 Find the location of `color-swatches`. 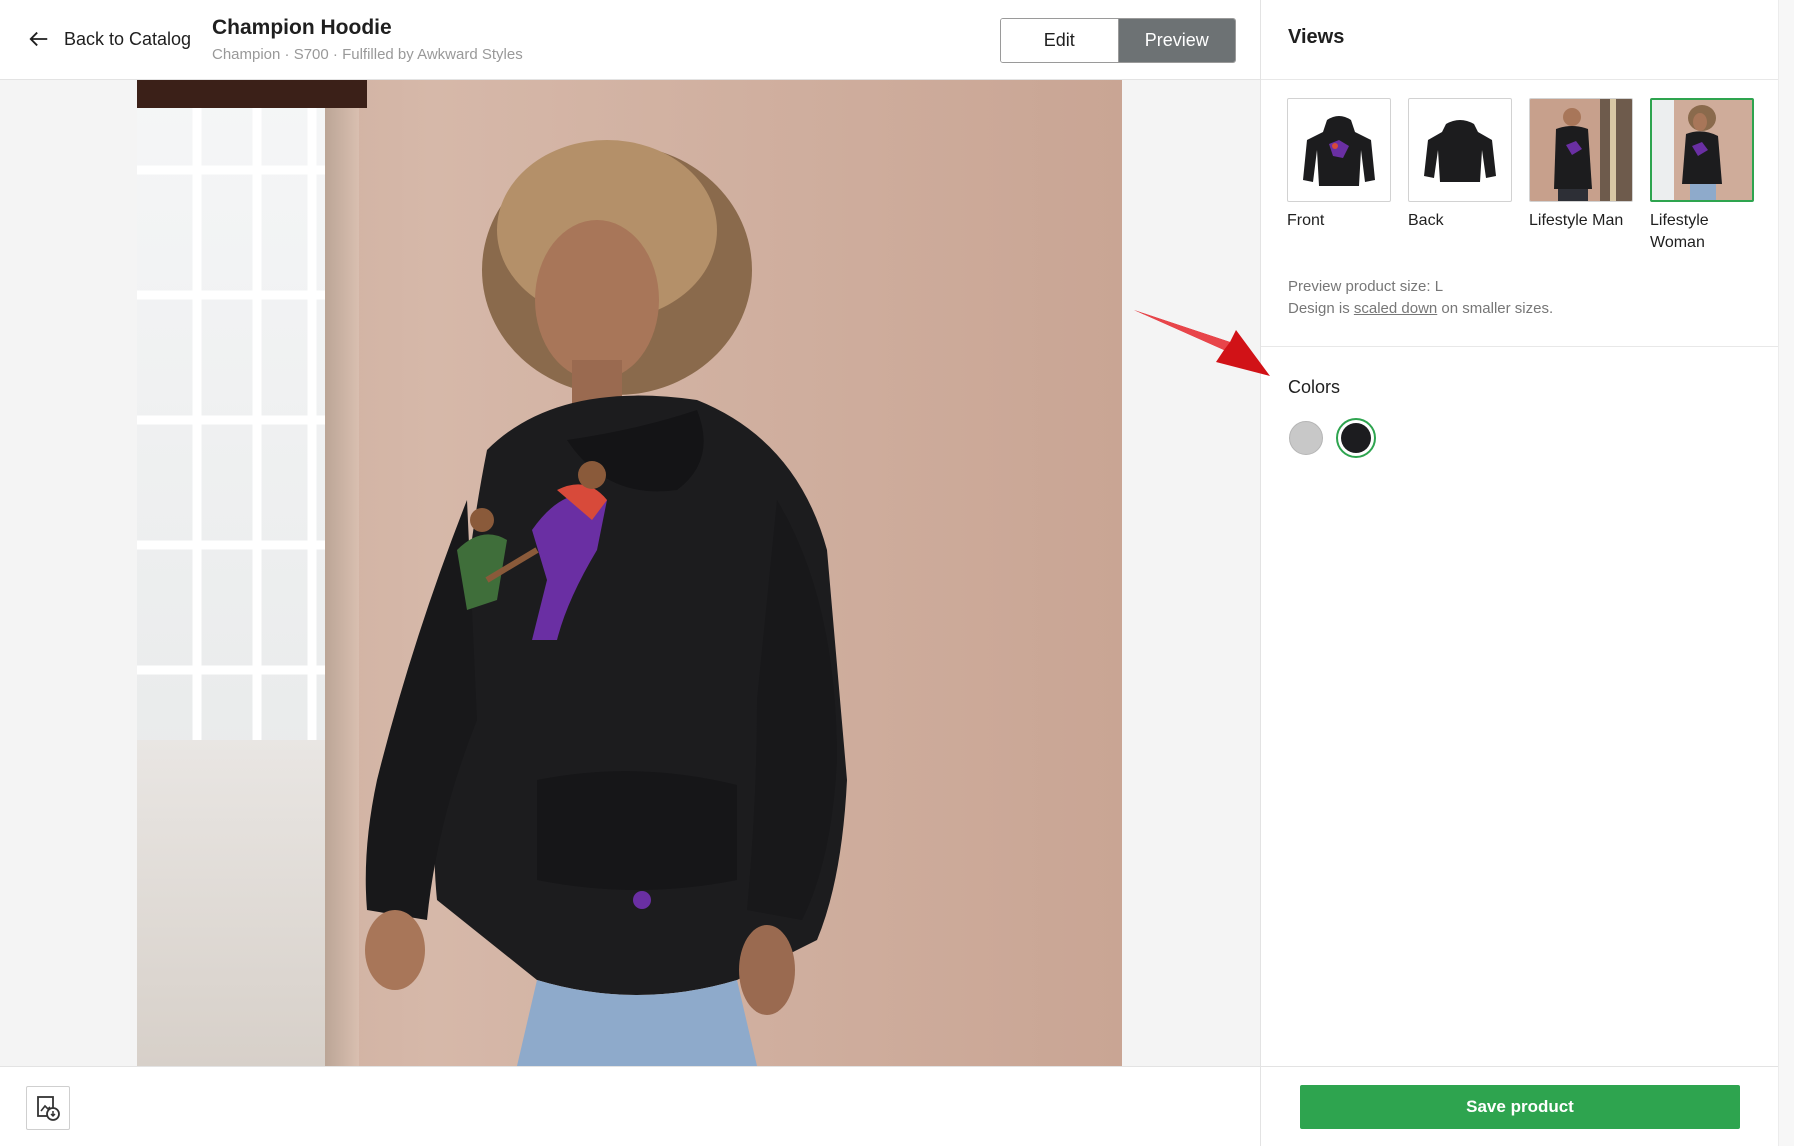

color-swatches is located at coordinates (1332, 438).